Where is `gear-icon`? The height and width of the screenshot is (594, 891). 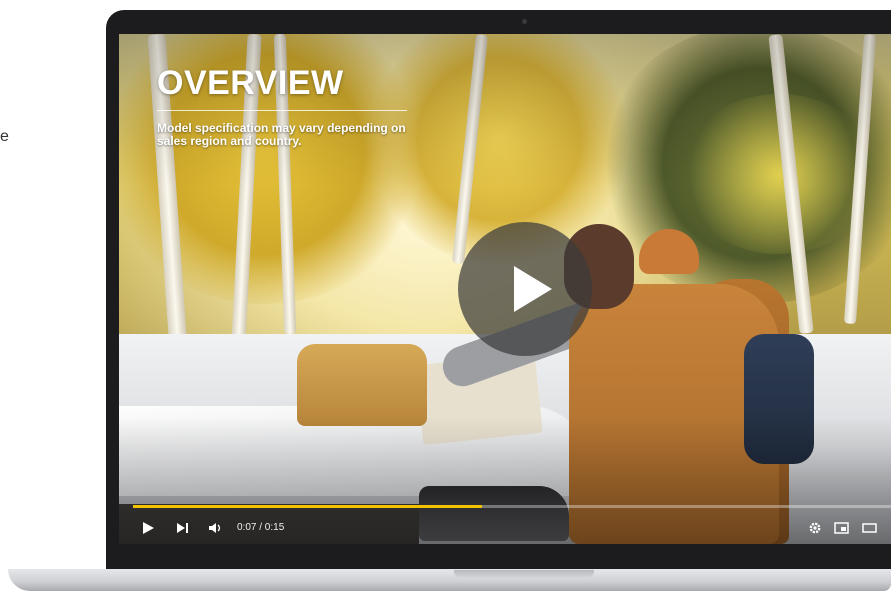 gear-icon is located at coordinates (815, 528).